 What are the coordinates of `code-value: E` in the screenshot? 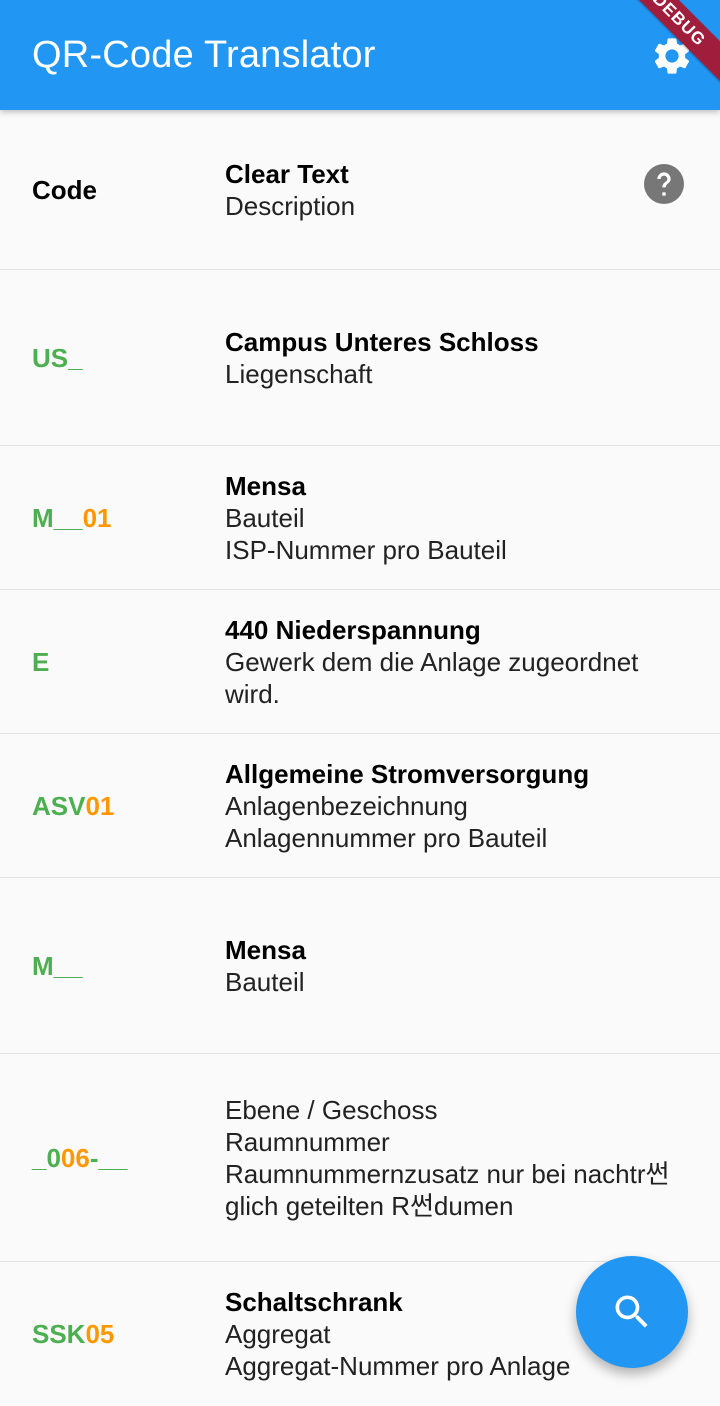 It's located at (40, 662).